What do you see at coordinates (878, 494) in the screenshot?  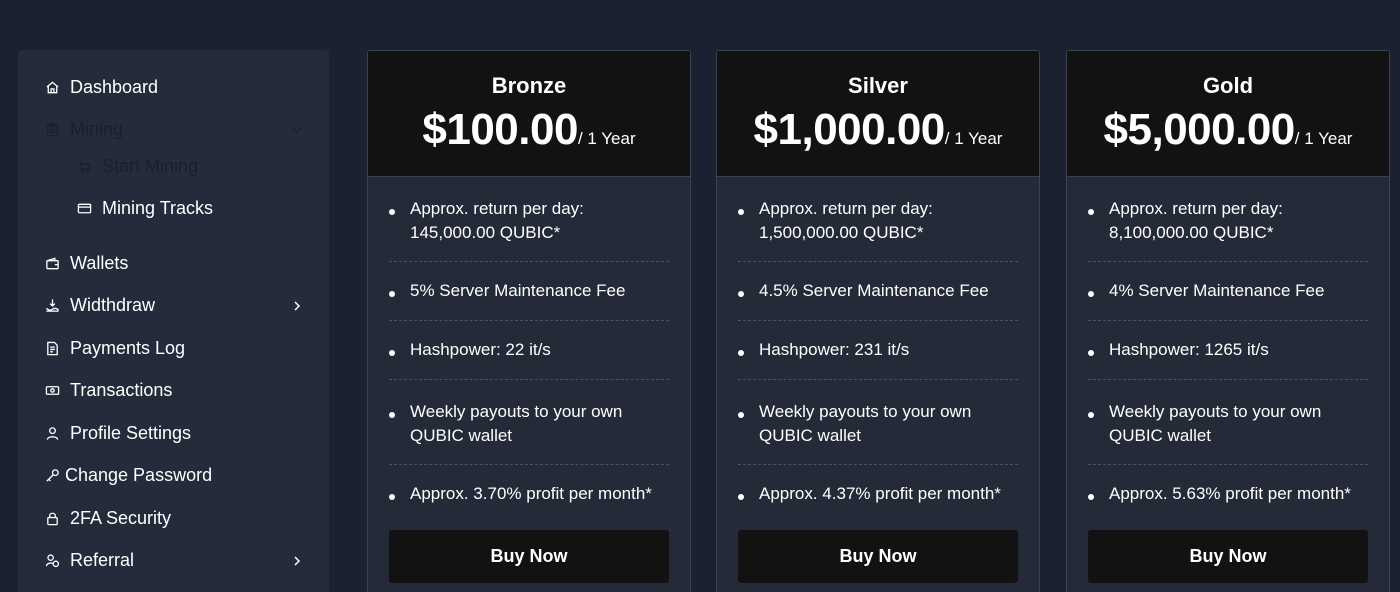 I see `feature-item: Approx. 4.37% profit per month*` at bounding box center [878, 494].